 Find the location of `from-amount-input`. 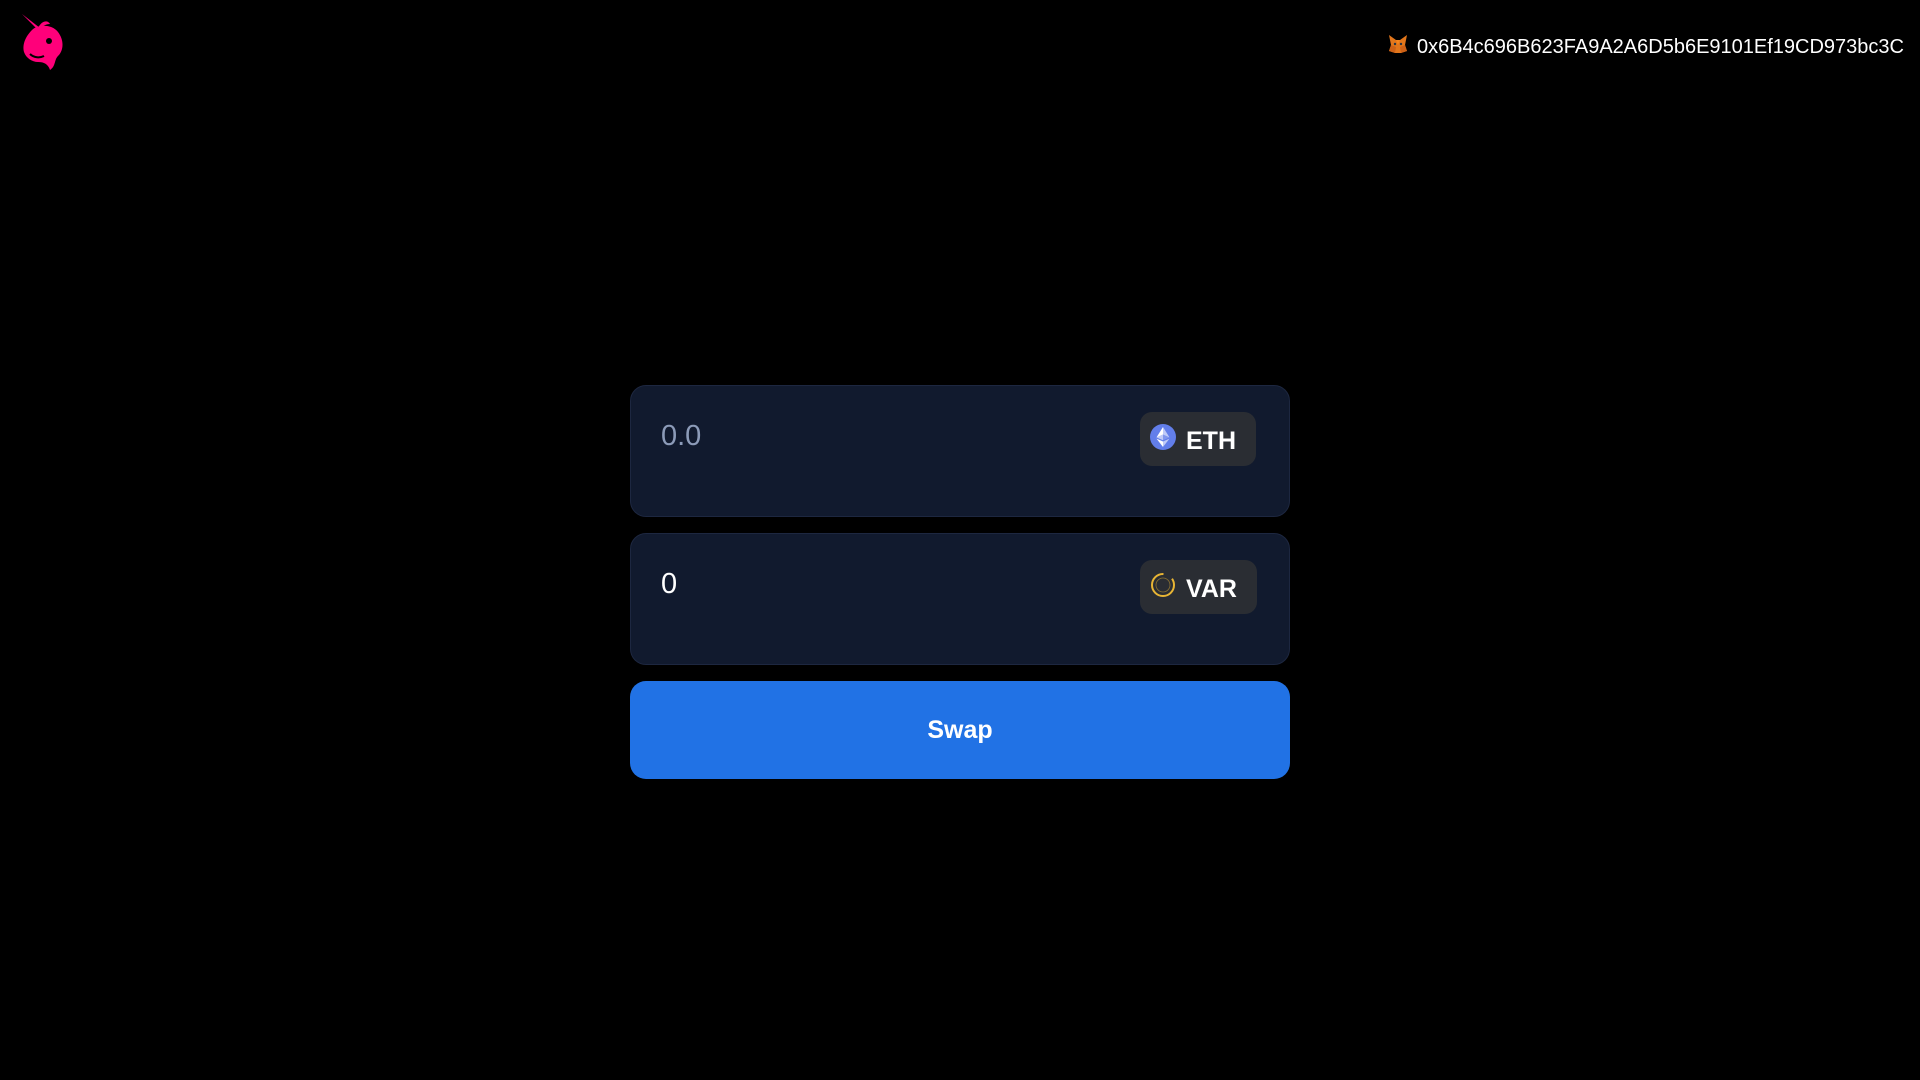

from-amount-input is located at coordinates (881, 436).